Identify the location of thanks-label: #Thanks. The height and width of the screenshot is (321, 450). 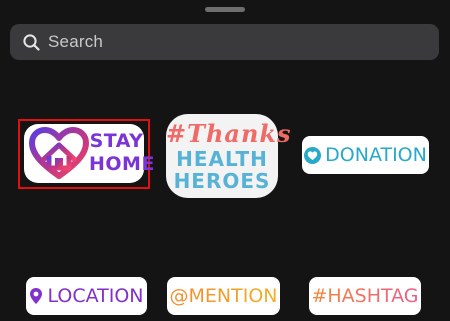
(229, 133).